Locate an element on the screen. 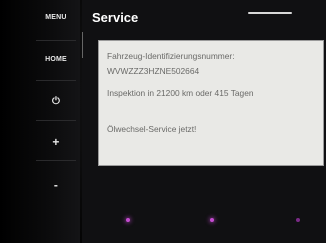  oil-service-notice: Ölwechsel-Service jetzt! is located at coordinates (152, 129).